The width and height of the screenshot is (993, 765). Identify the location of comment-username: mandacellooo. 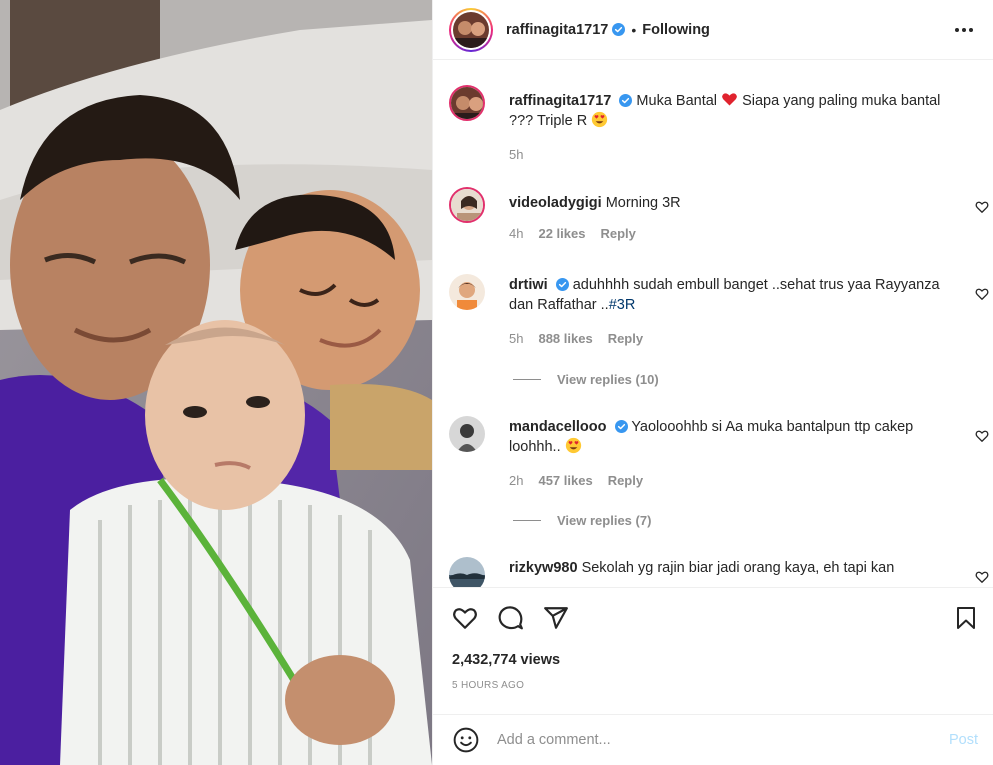
(558, 427).